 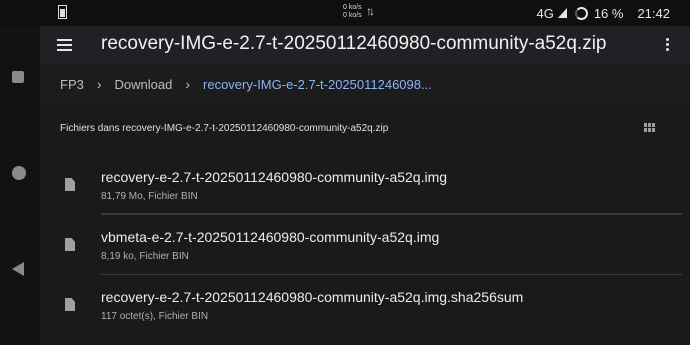 I want to click on speed-down: 0 ko/s, so click(x=352, y=15).